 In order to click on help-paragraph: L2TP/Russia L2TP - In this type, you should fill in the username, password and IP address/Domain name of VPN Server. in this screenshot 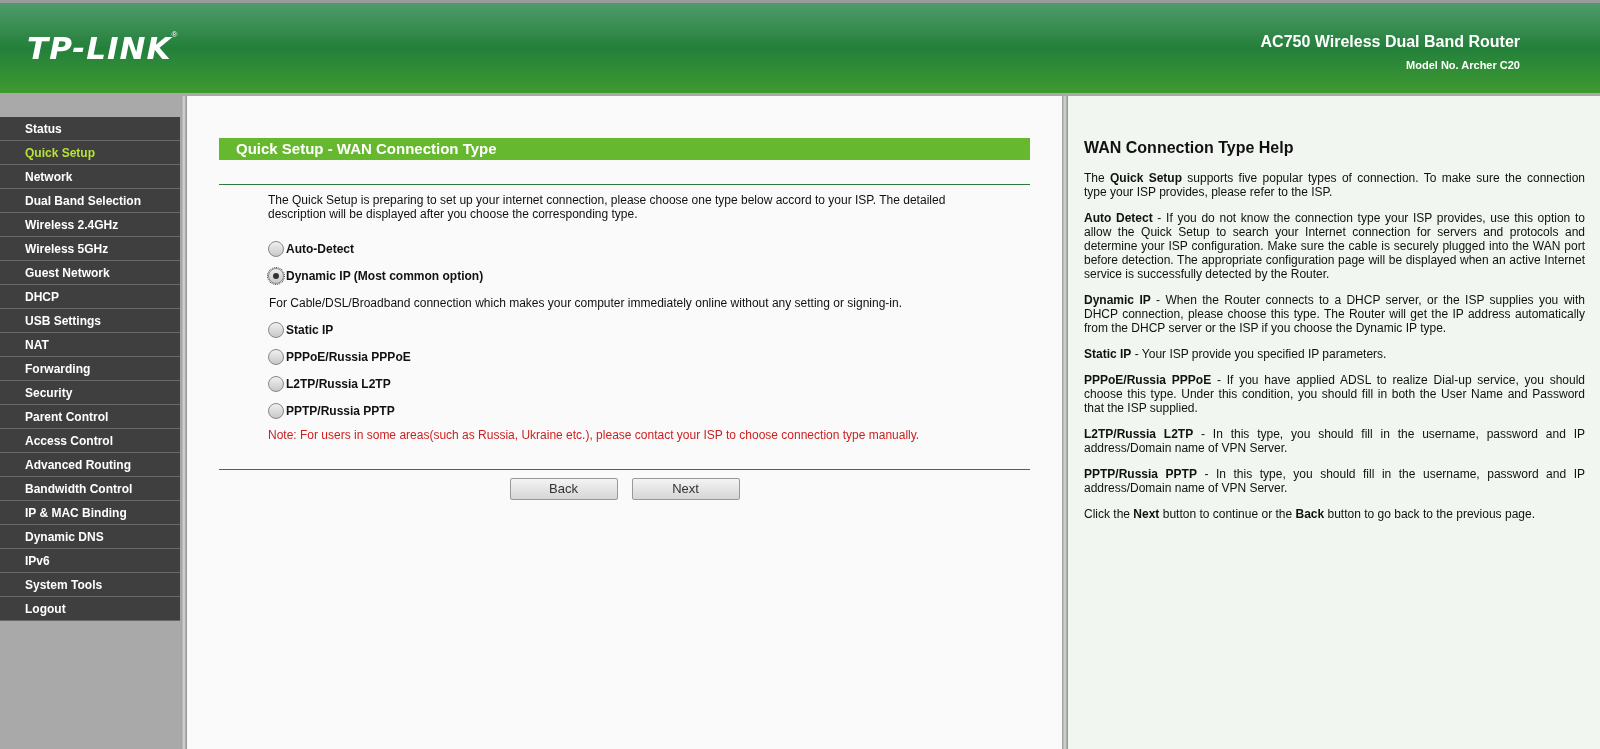, I will do `click(1334, 441)`.